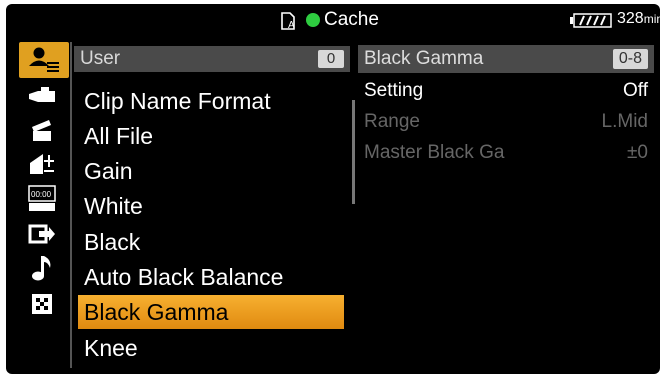  What do you see at coordinates (353, 152) in the screenshot?
I see `menu-scrollbar` at bounding box center [353, 152].